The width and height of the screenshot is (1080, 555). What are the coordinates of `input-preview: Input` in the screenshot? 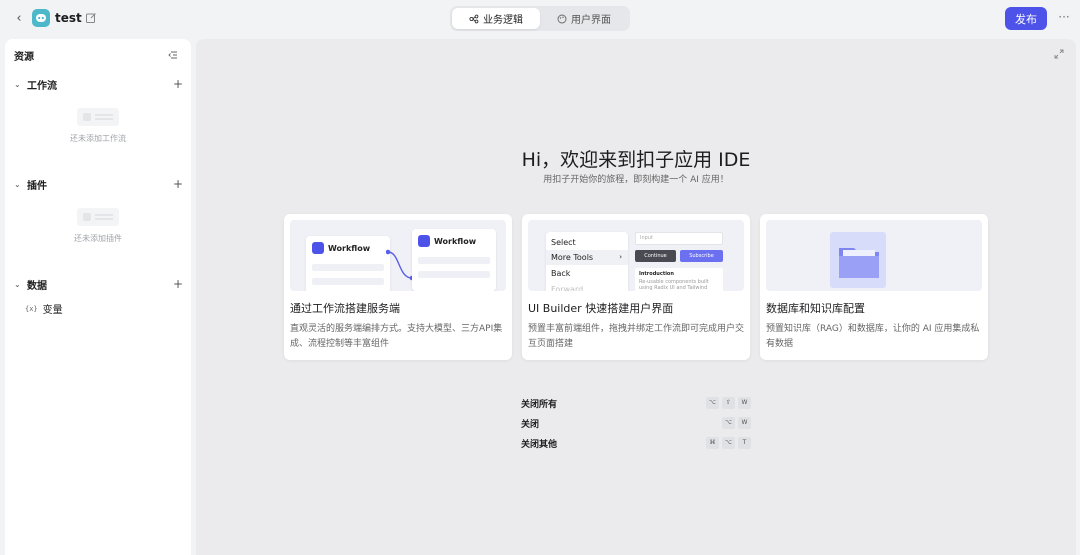 It's located at (679, 238).